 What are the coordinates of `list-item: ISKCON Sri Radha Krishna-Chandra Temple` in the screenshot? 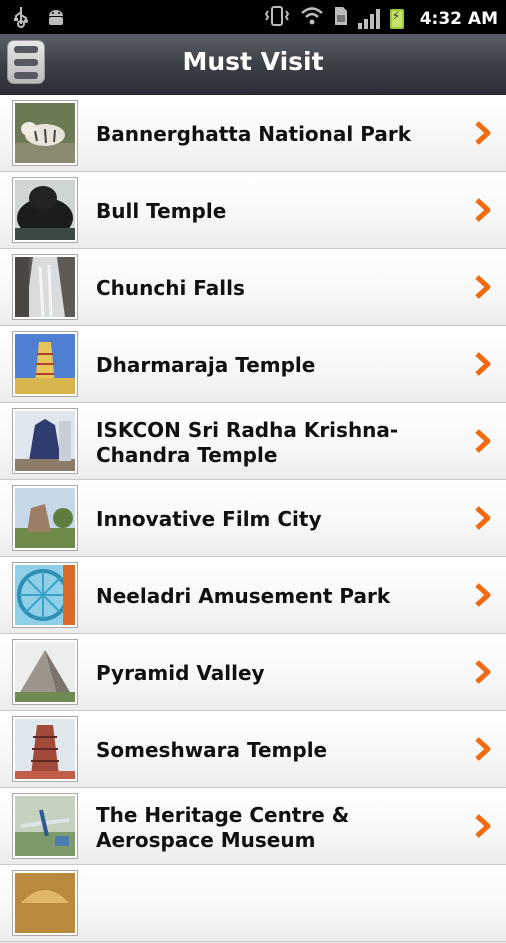 It's located at (253, 441).